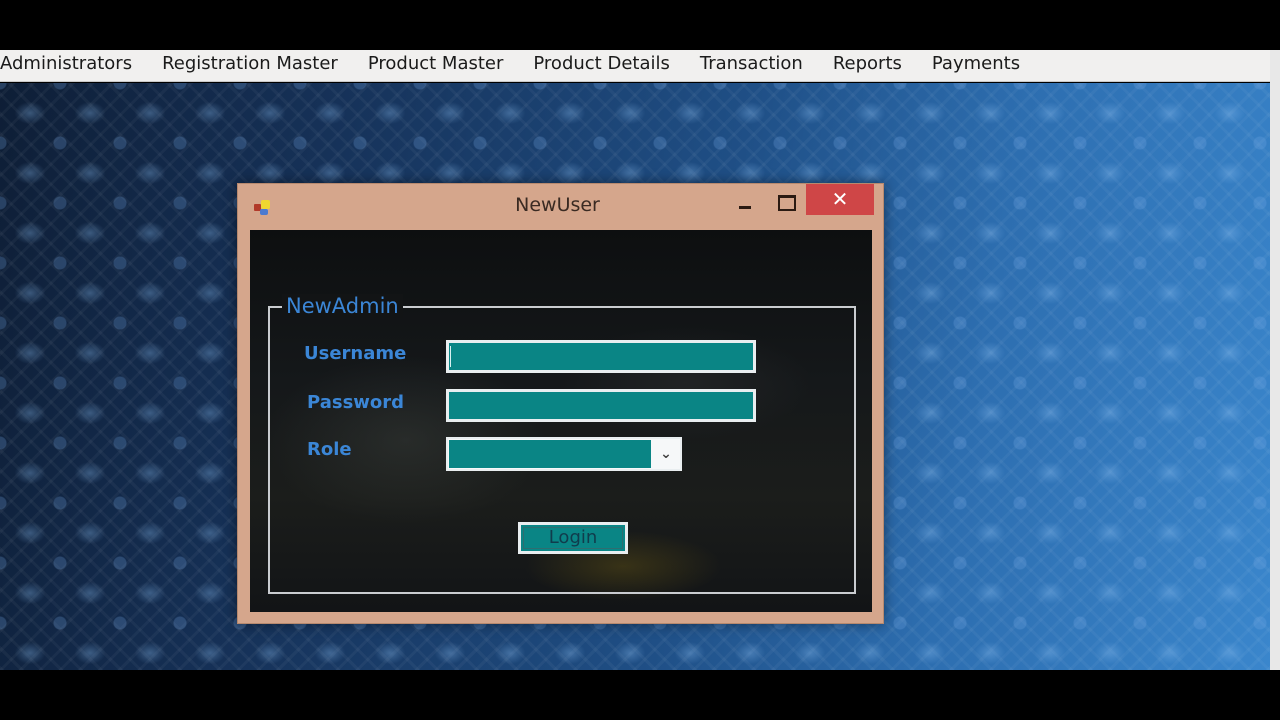 This screenshot has width=1280, height=720. What do you see at coordinates (751, 66) in the screenshot?
I see `menu-transaction: Transaction` at bounding box center [751, 66].